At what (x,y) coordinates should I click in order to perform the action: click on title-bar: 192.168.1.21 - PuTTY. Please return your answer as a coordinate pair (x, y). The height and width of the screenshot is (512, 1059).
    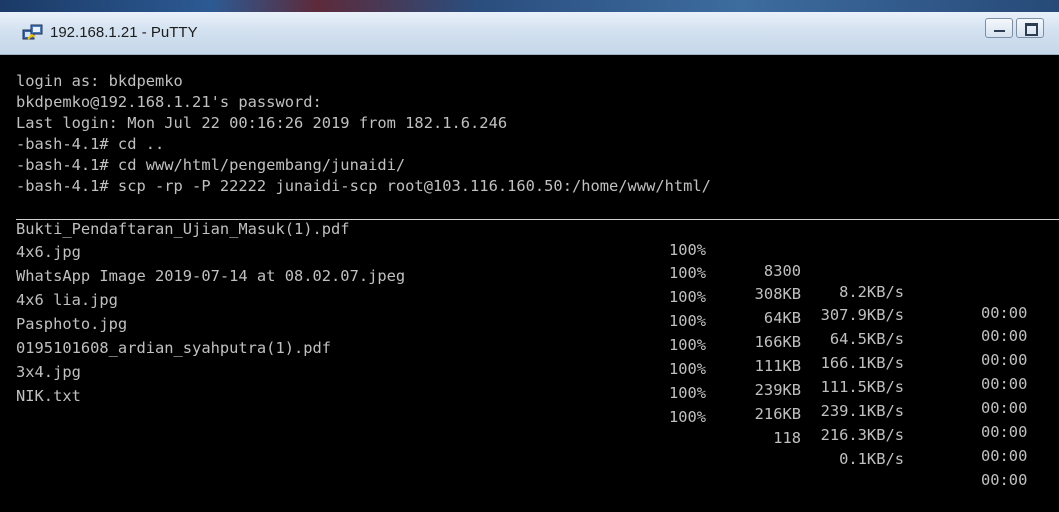
    Looking at the image, I should click on (529, 33).